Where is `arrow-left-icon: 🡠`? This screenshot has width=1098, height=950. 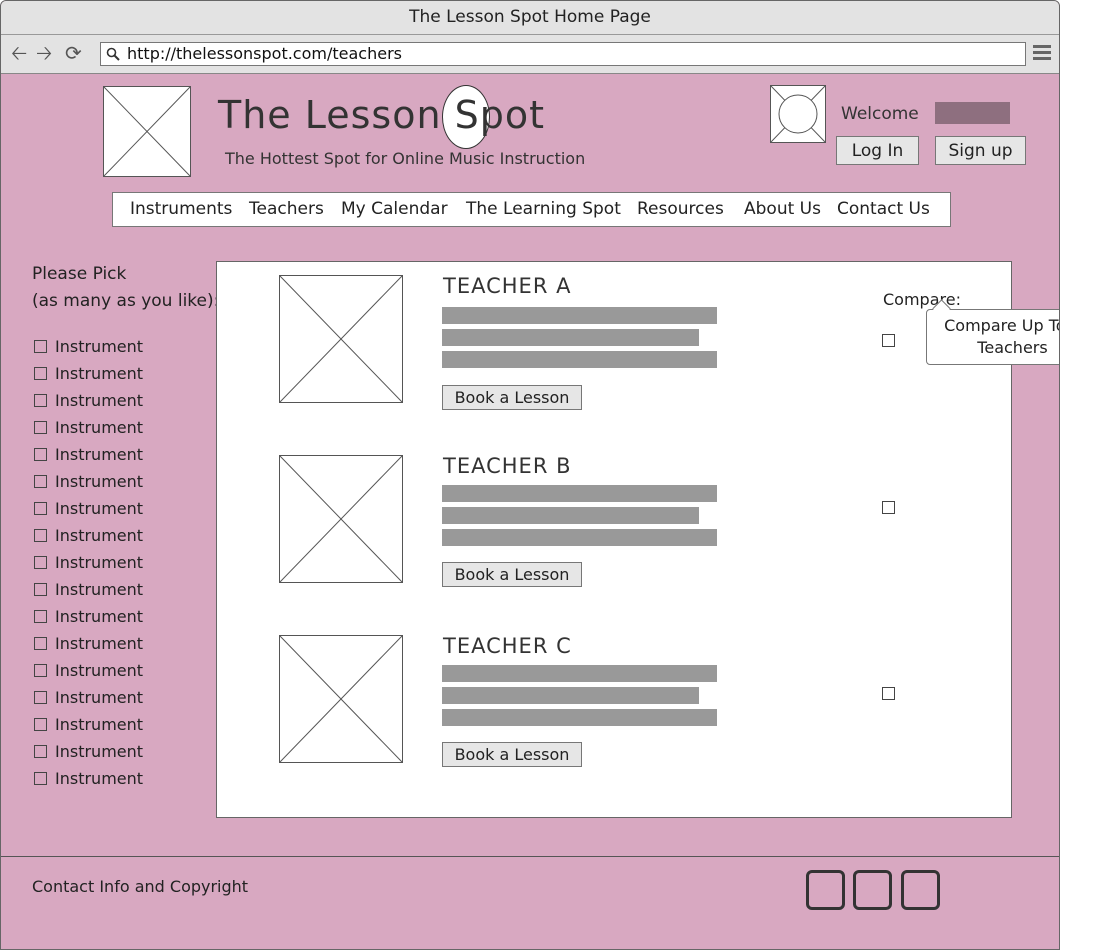
arrow-left-icon: 🡠 is located at coordinates (19, 53).